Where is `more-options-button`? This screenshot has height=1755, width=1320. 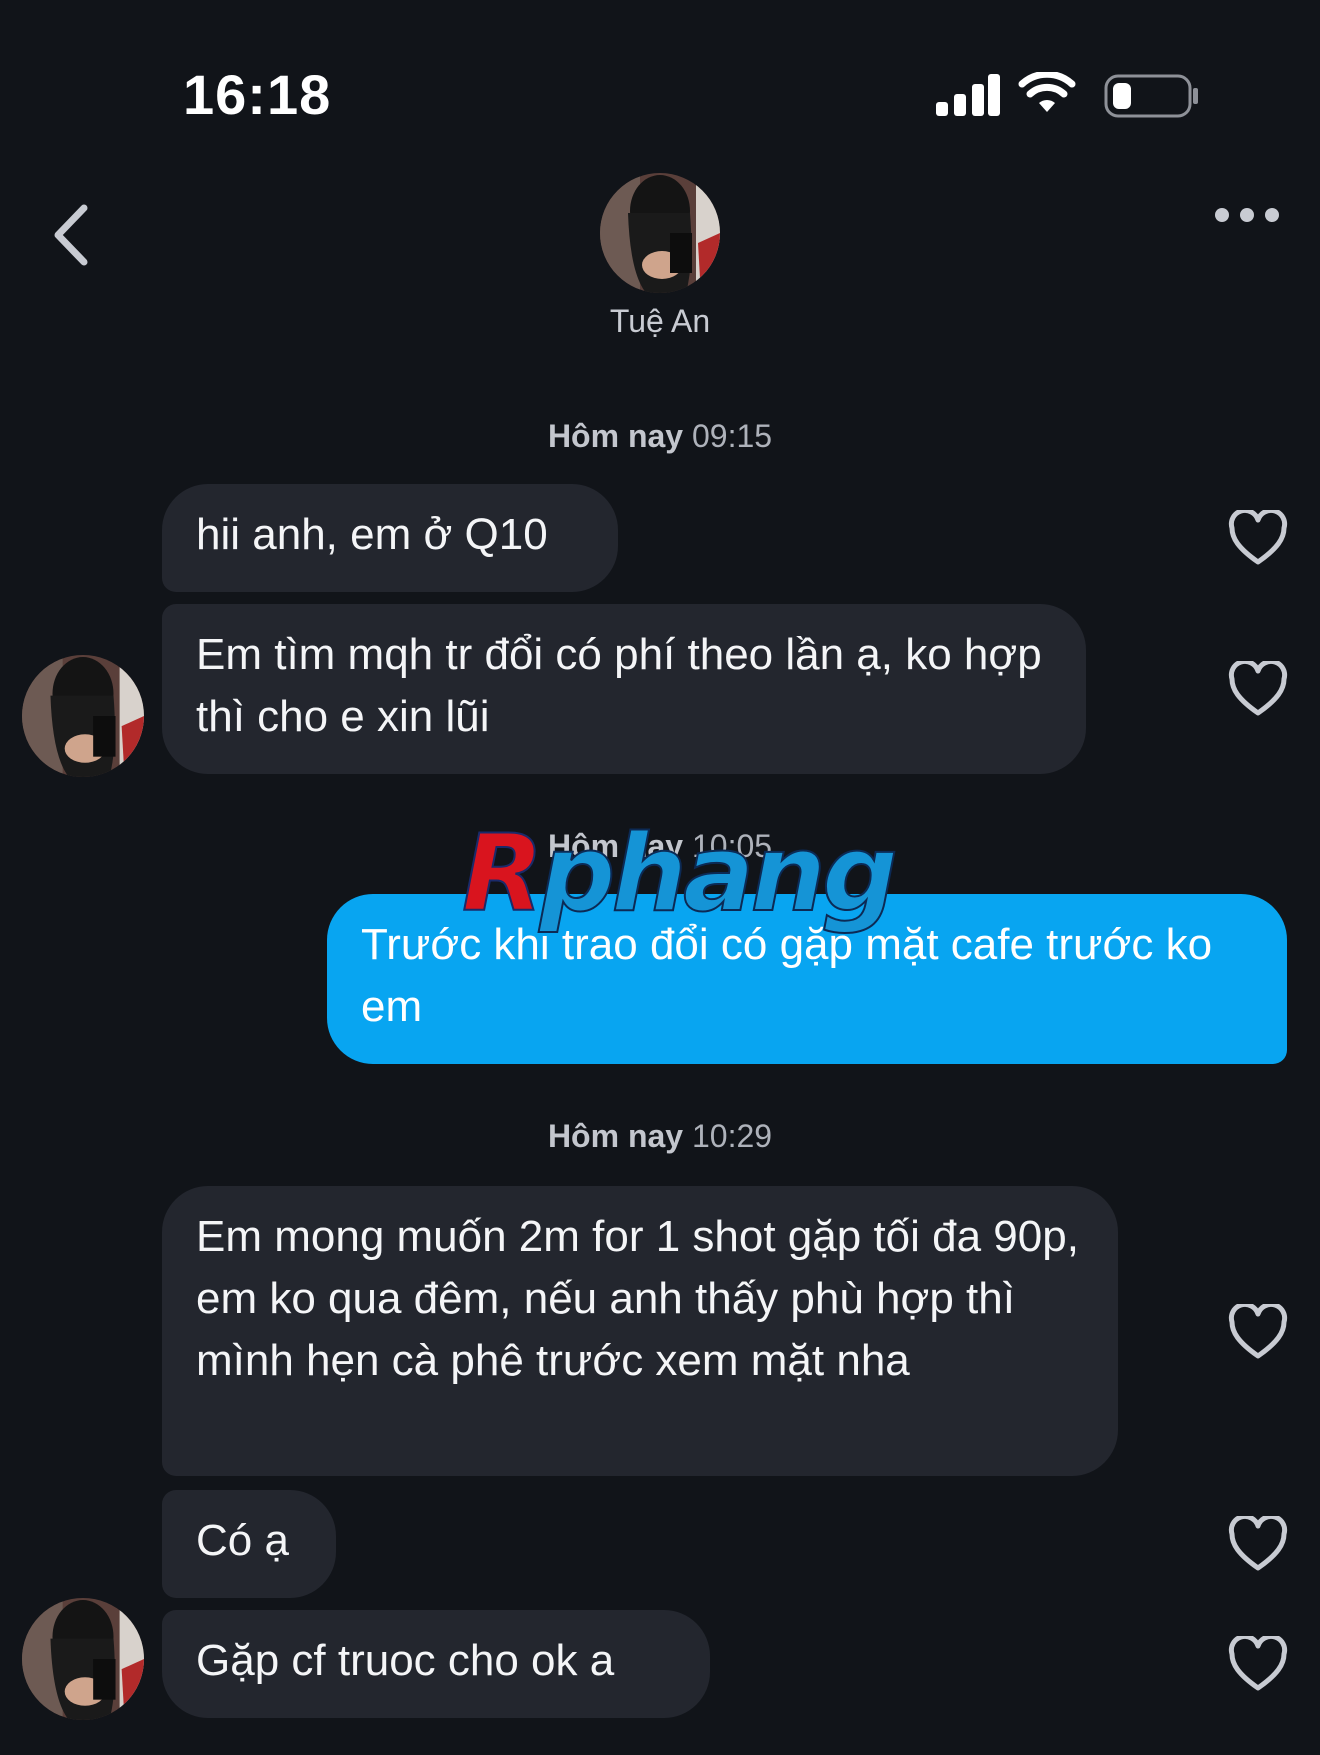
more-options-button is located at coordinates (1247, 215).